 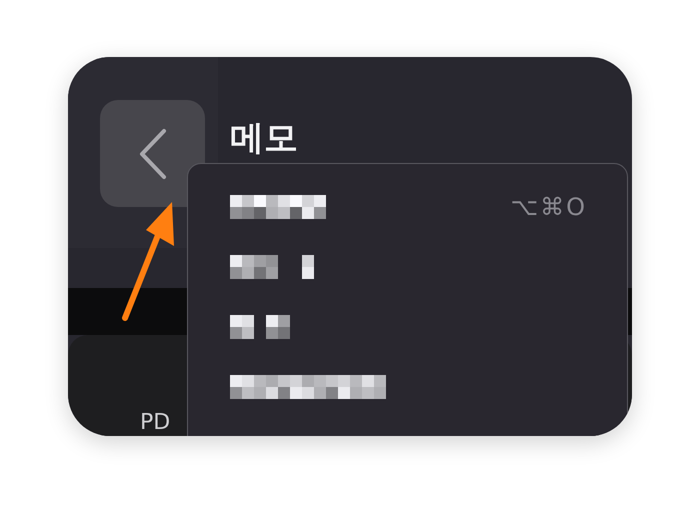 What do you see at coordinates (264, 138) in the screenshot?
I see `window-title: 메모` at bounding box center [264, 138].